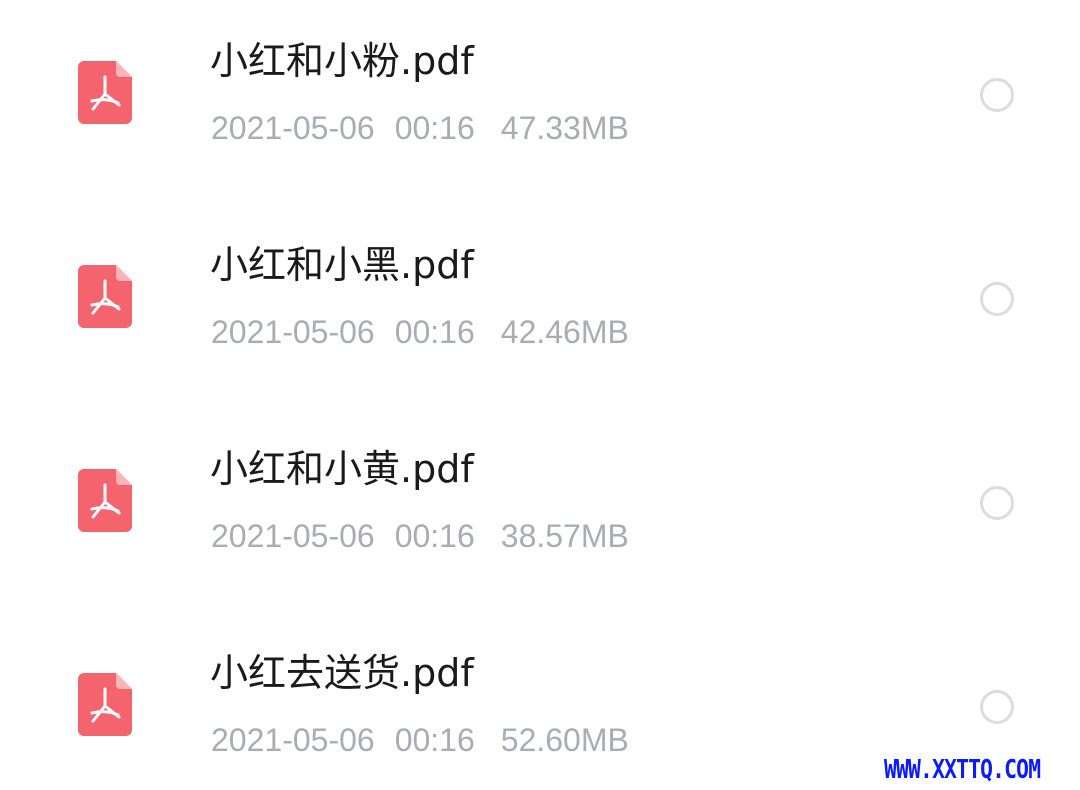  I want to click on watermark: WWW.XXTTQ.COM, so click(962, 770).